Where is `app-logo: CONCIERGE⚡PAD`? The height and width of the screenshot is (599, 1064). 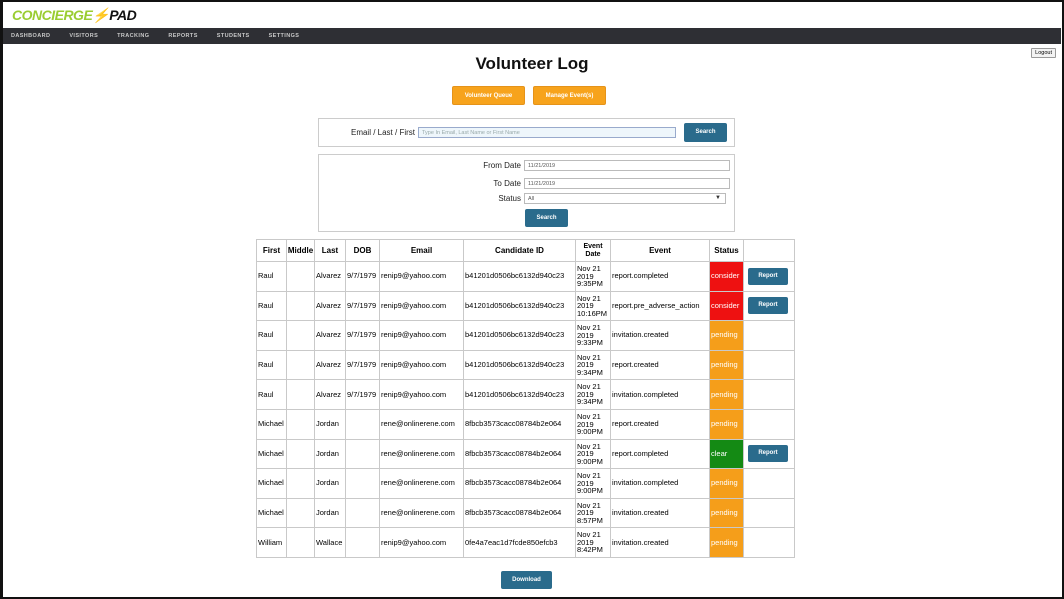
app-logo: CONCIERGE⚡PAD is located at coordinates (74, 15).